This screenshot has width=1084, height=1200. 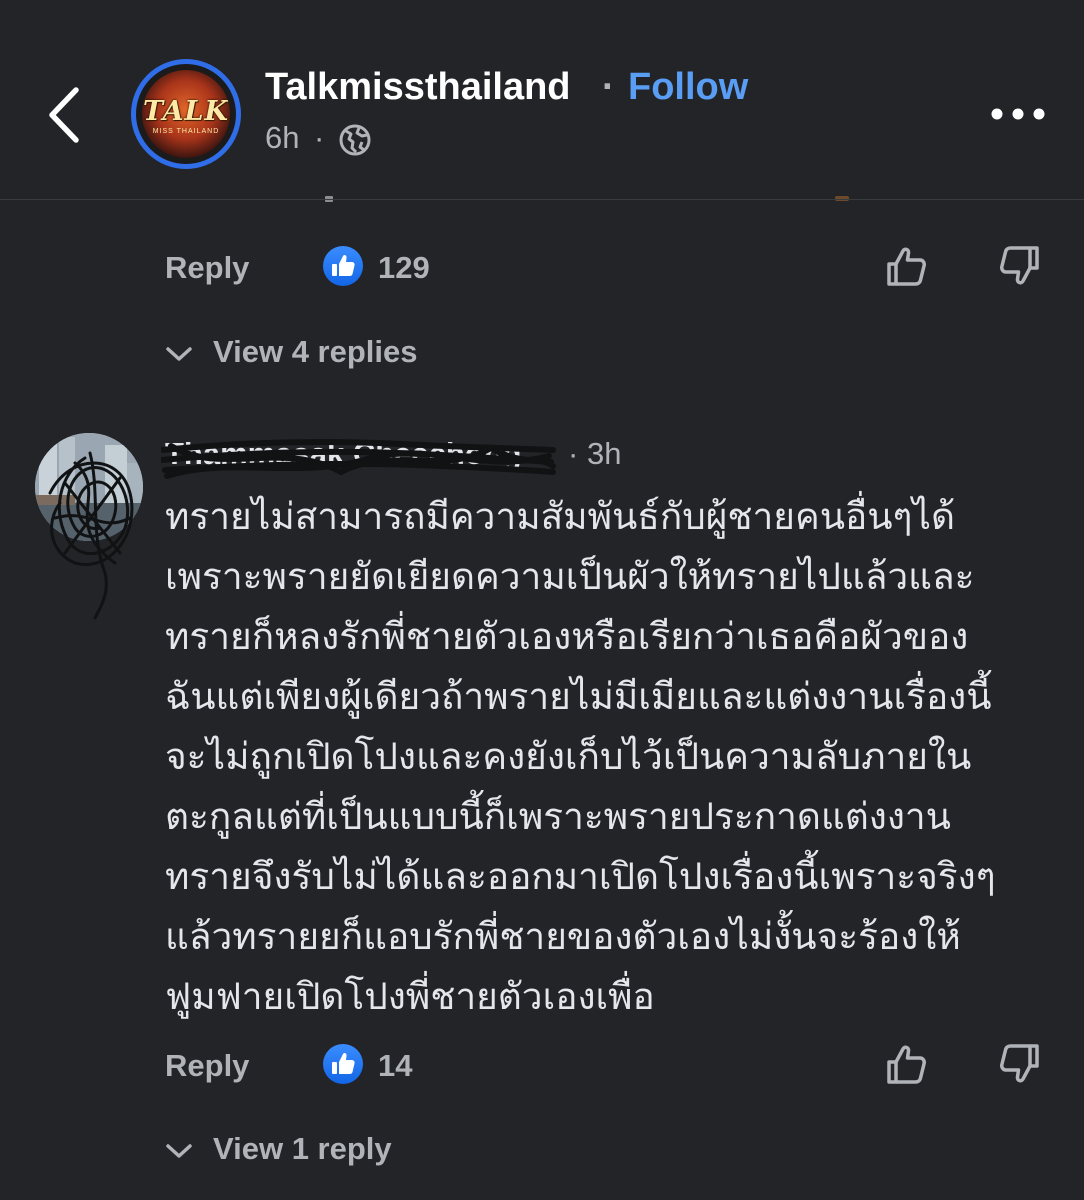 What do you see at coordinates (542, 1070) in the screenshot?
I see `comment-actions: Reply 14` at bounding box center [542, 1070].